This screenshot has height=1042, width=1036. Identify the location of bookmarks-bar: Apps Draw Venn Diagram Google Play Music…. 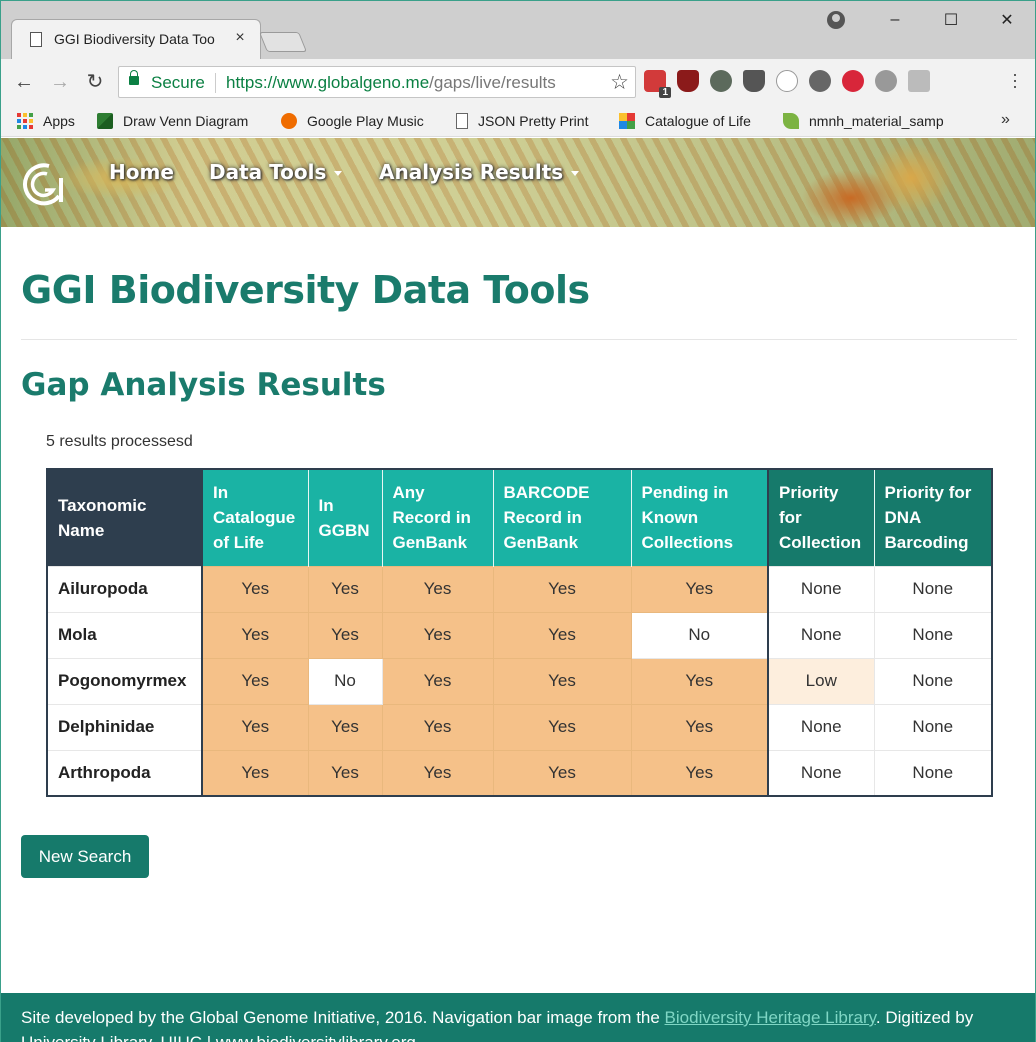
(518, 121).